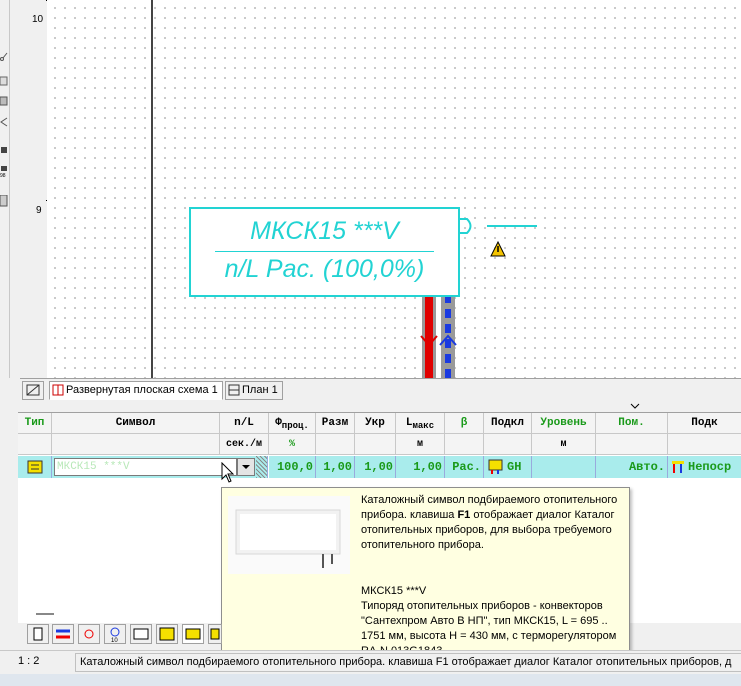 This screenshot has height=686, width=741. Describe the element at coordinates (420, 444) in the screenshot. I see `col-lmax-unit: м` at that location.